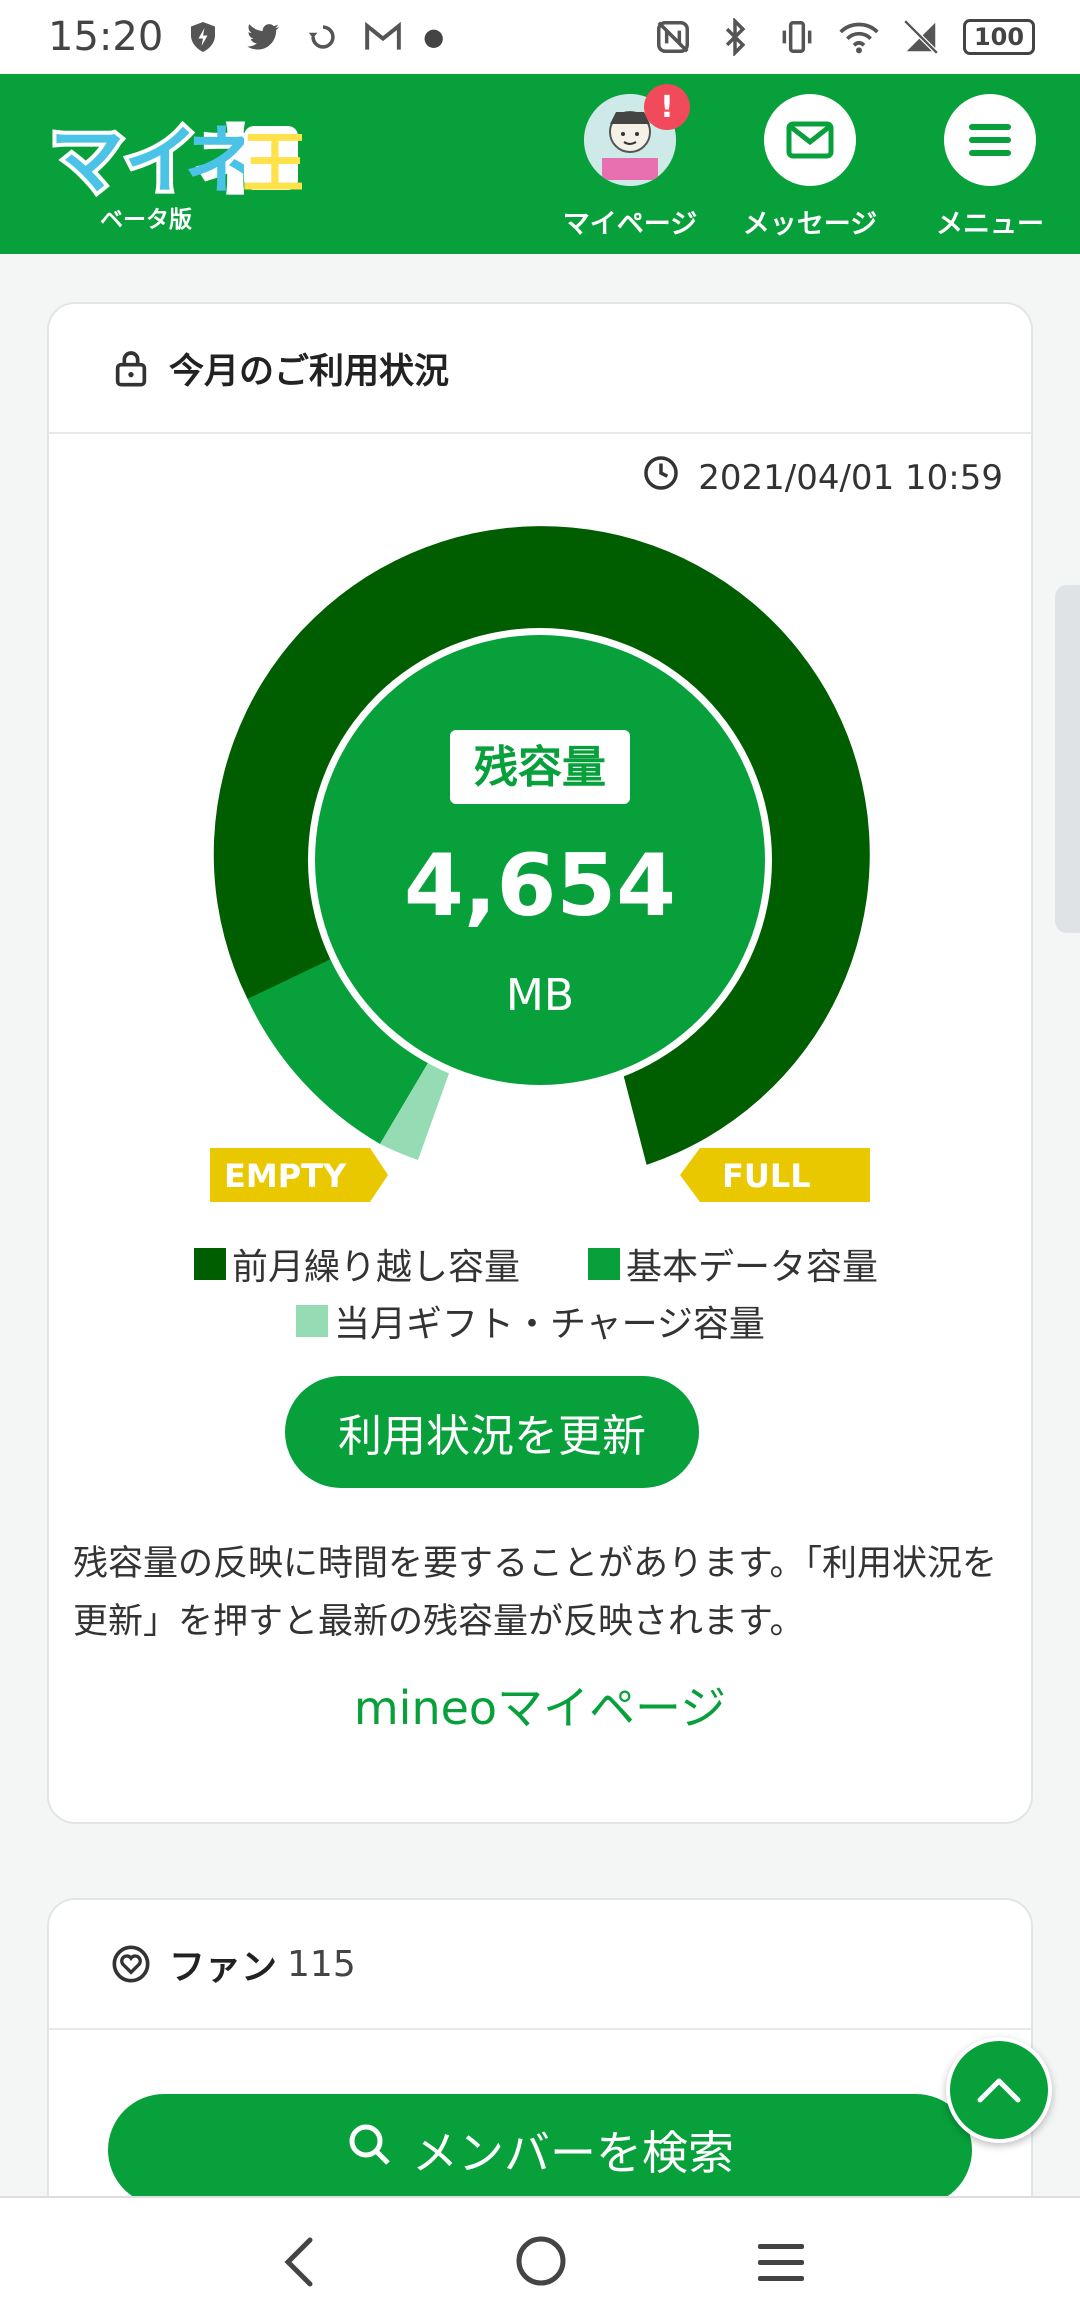 This screenshot has width=1080, height=2324. What do you see at coordinates (549, 1324) in the screenshot?
I see `legend-label: 当月ギフト・チャージ容量` at bounding box center [549, 1324].